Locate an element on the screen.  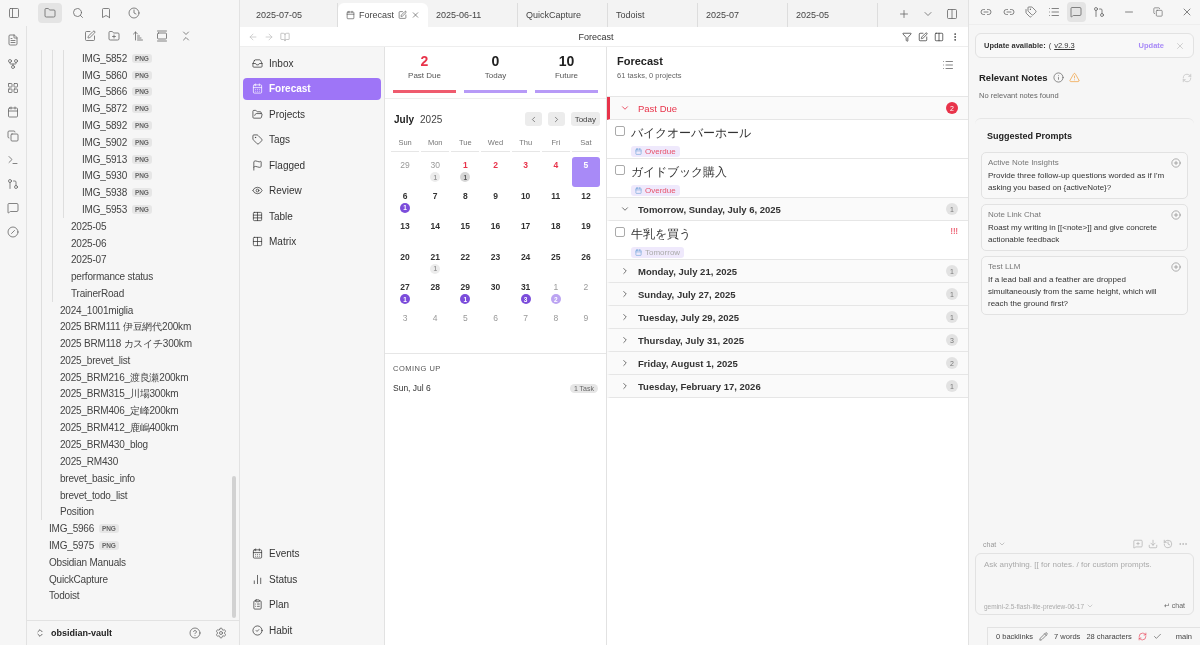
nav-item: Plan is located at coordinates (312, 604).